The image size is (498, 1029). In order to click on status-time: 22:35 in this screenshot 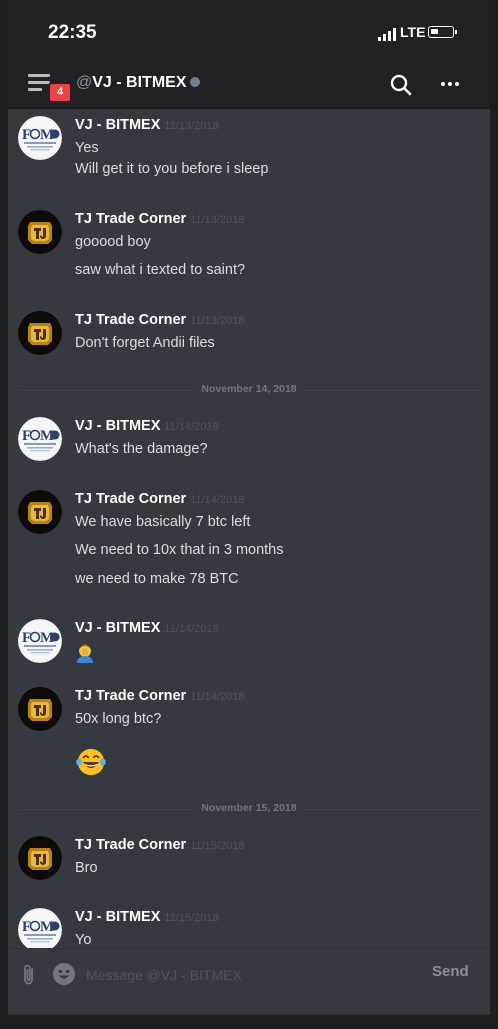, I will do `click(72, 32)`.